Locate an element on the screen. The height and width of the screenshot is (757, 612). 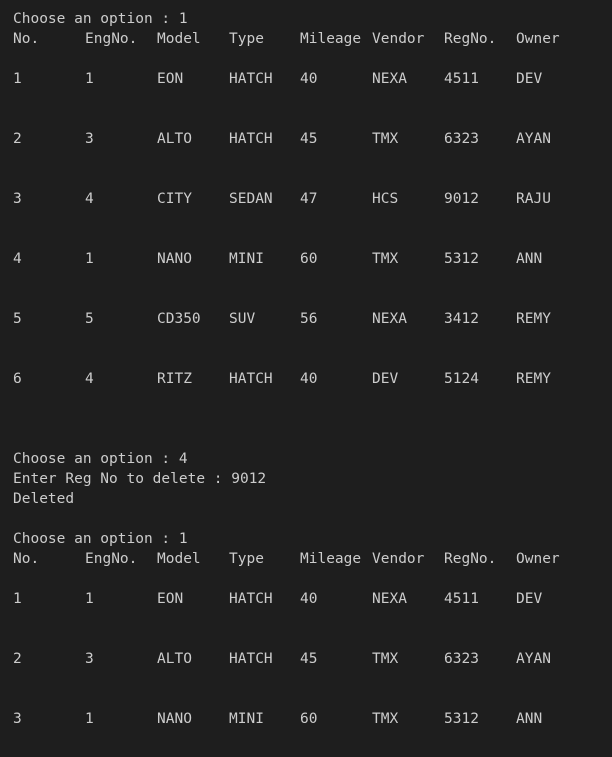
cell-type: SEDAN is located at coordinates (251, 199).